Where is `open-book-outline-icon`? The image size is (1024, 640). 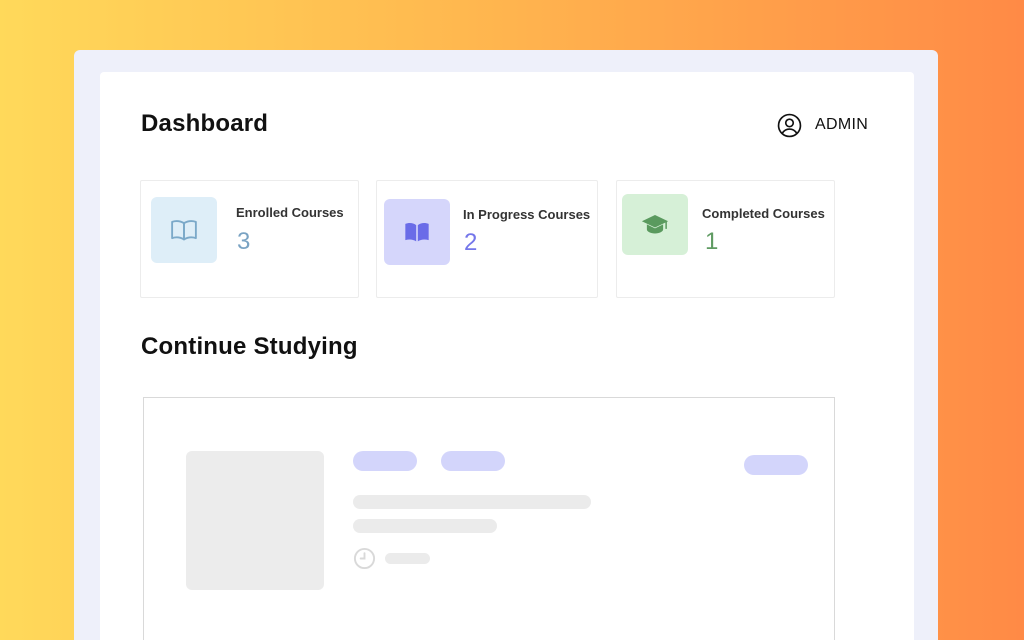 open-book-outline-icon is located at coordinates (184, 230).